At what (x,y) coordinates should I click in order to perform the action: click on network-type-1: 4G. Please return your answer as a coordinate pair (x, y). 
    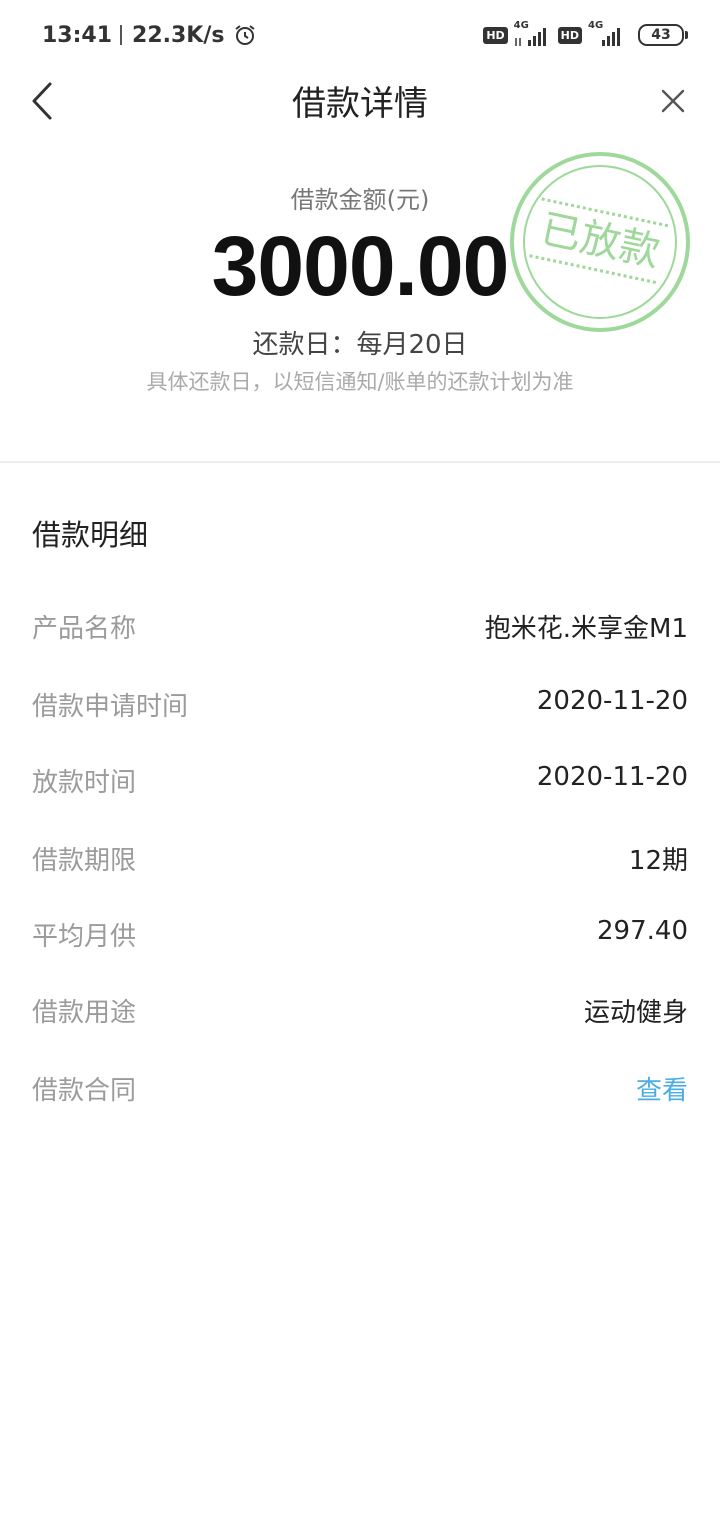
    Looking at the image, I should click on (521, 25).